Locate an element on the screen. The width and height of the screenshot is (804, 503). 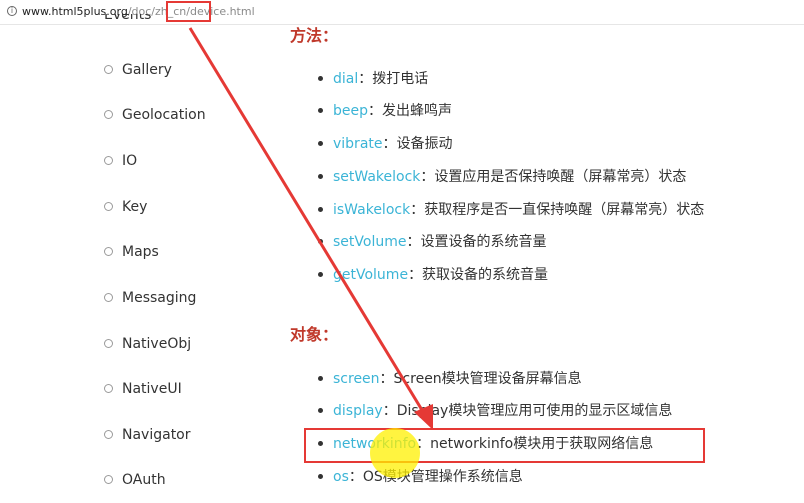
sidebar-item-oauth: OAuth is located at coordinates (135, 480).